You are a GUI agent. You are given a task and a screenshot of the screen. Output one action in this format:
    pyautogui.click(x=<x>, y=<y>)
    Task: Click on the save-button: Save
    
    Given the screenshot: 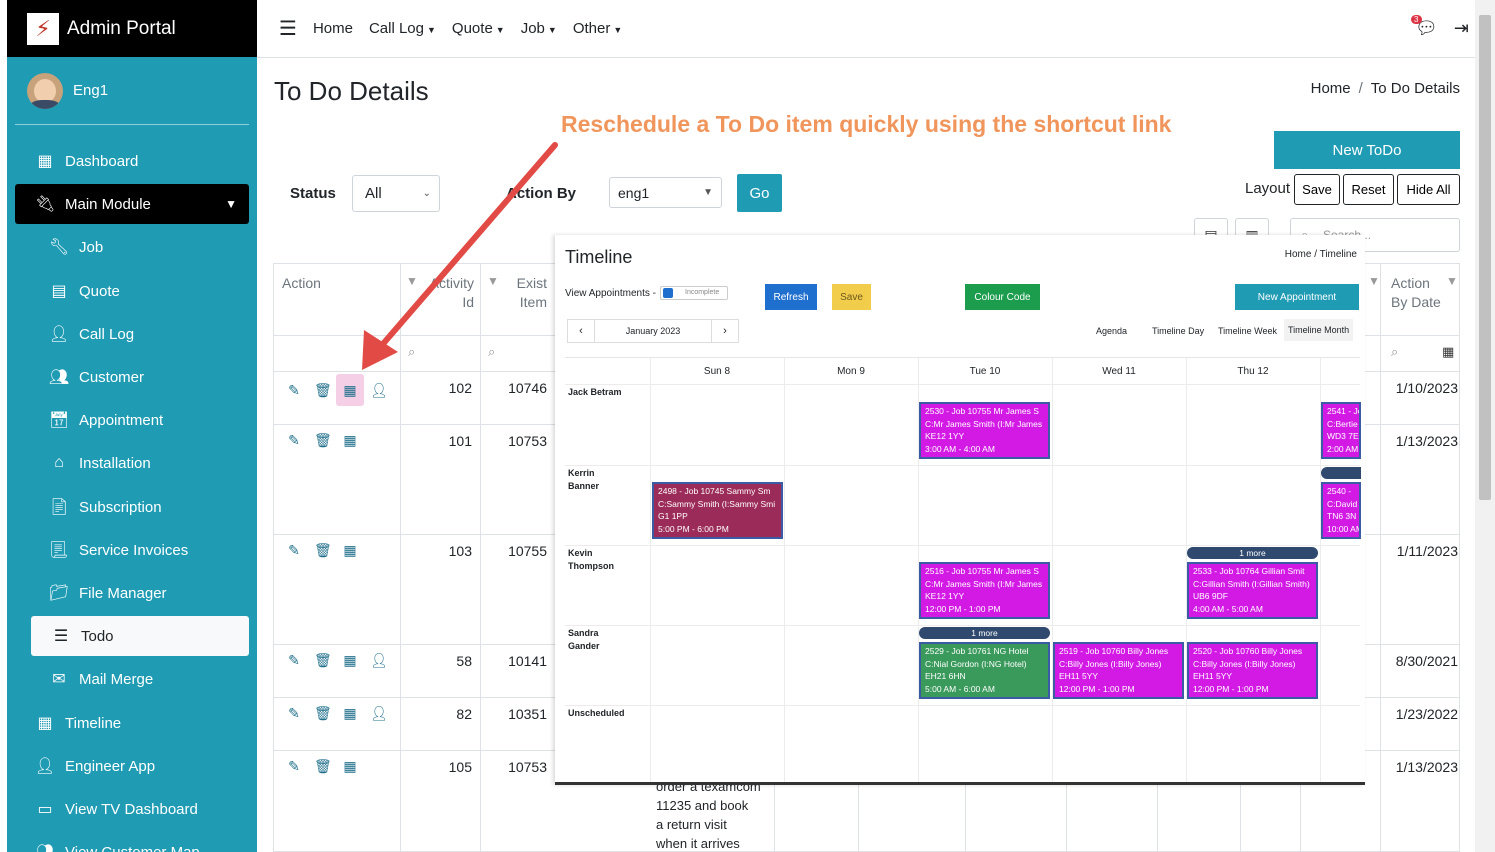 What is the action you would take?
    pyautogui.click(x=851, y=297)
    